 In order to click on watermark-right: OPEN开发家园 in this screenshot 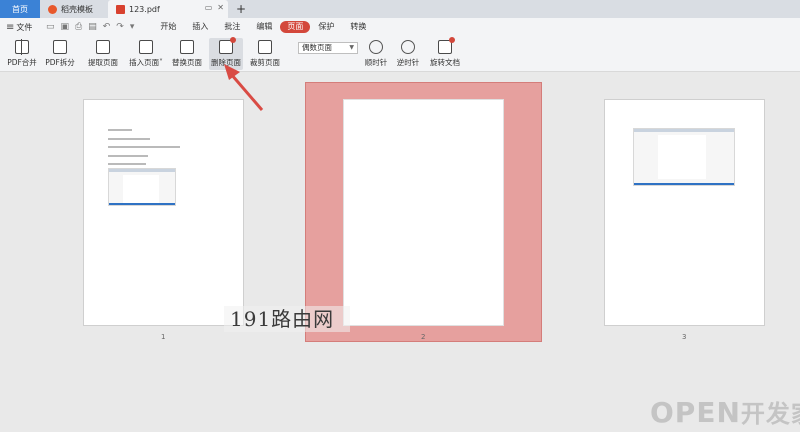, I will do `click(725, 413)`.